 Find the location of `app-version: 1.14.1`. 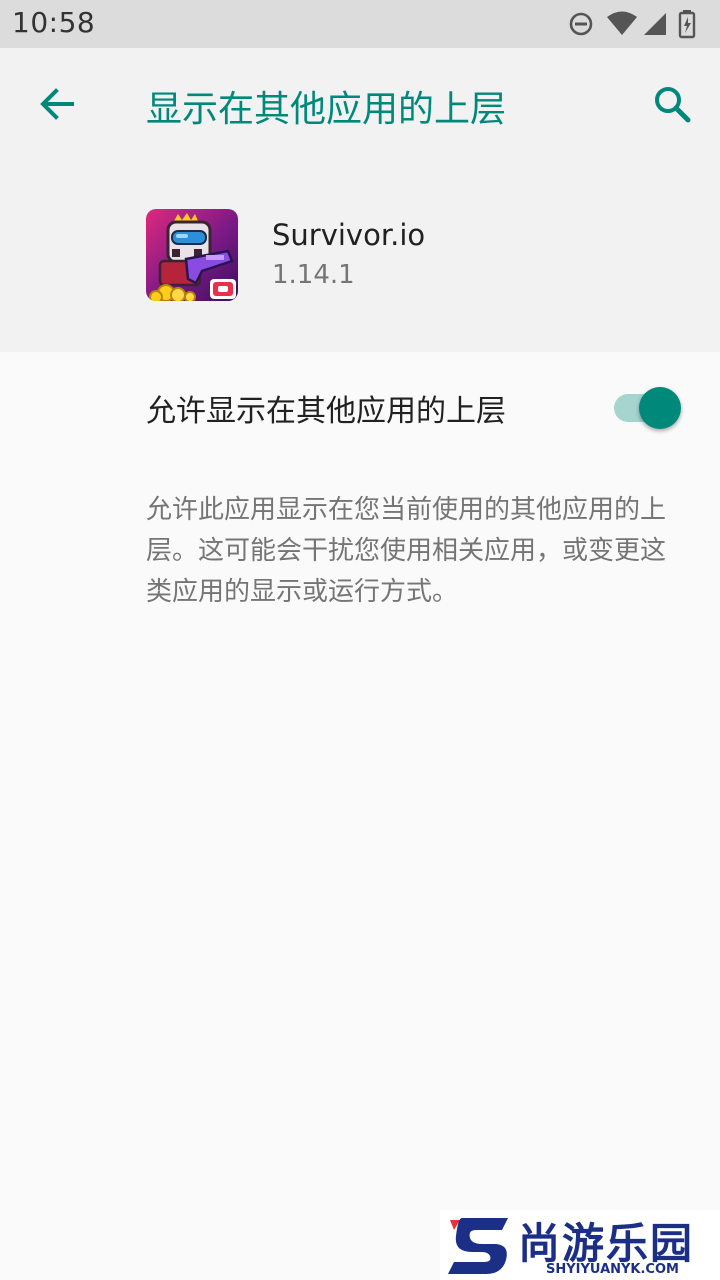

app-version: 1.14.1 is located at coordinates (313, 275).